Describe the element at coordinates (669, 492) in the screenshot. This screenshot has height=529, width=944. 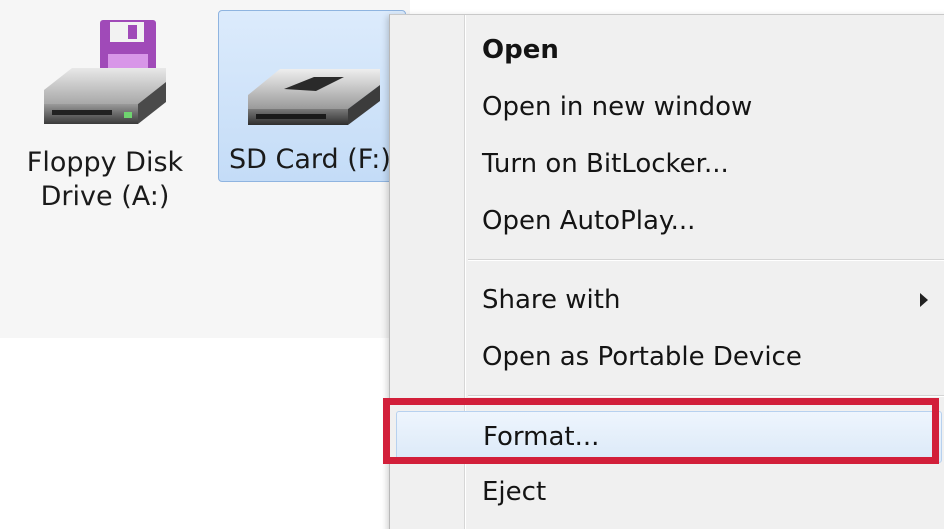
I see `menu-item-eject: Eject` at that location.